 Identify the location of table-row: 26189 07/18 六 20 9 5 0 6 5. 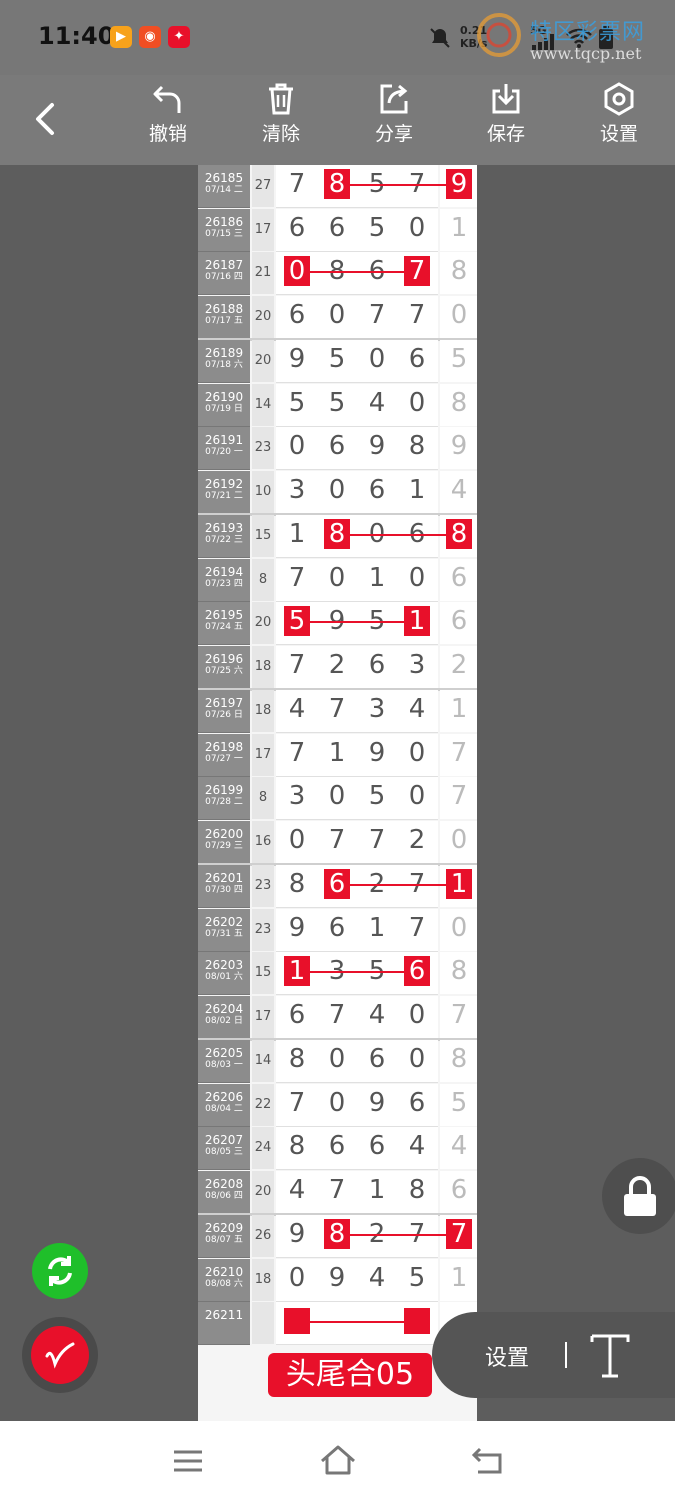
(337, 361).